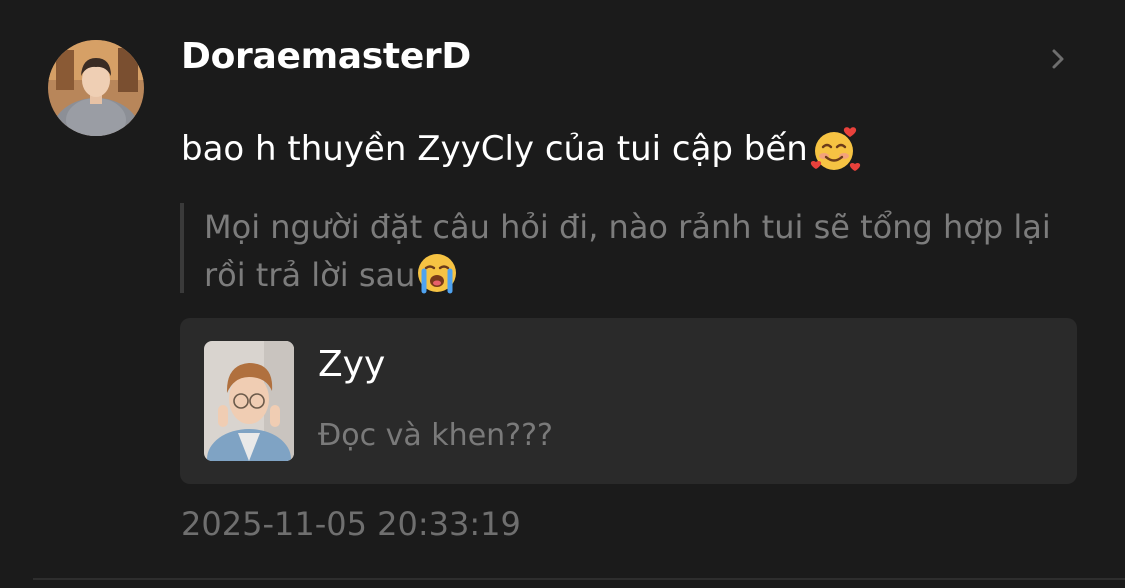  I want to click on avatar, so click(96, 88).